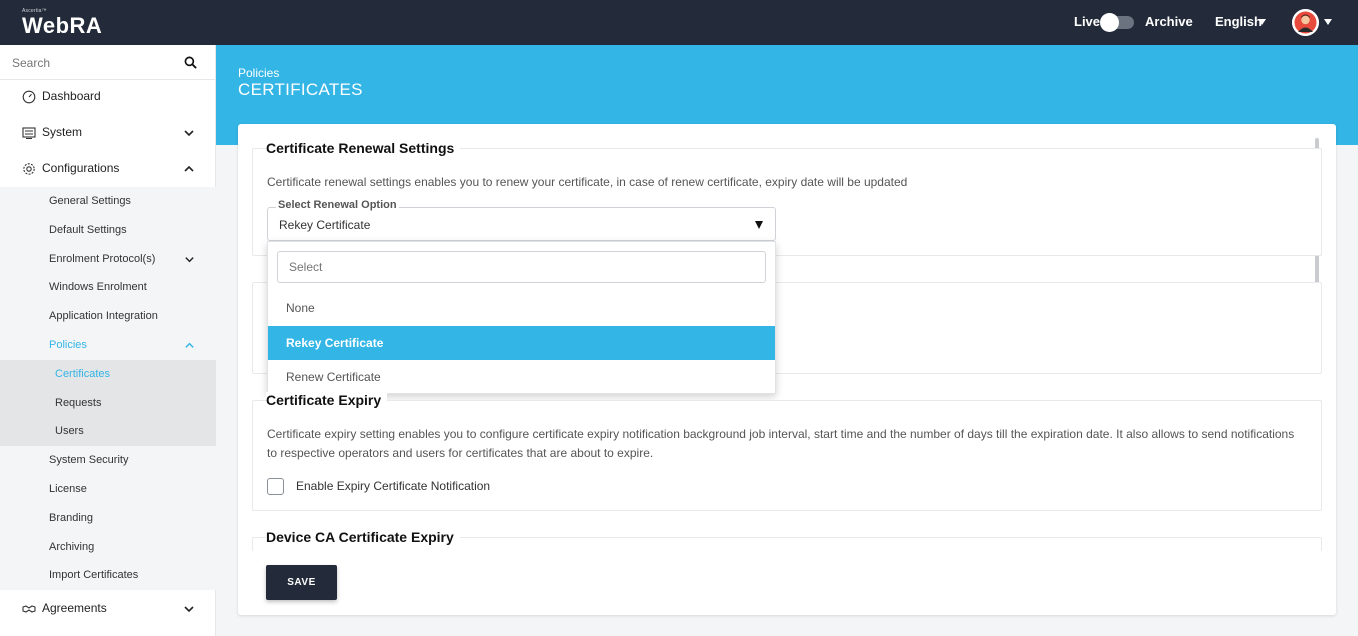 This screenshot has width=1358, height=636. I want to click on option-label: Rekey Certificate, so click(335, 343).